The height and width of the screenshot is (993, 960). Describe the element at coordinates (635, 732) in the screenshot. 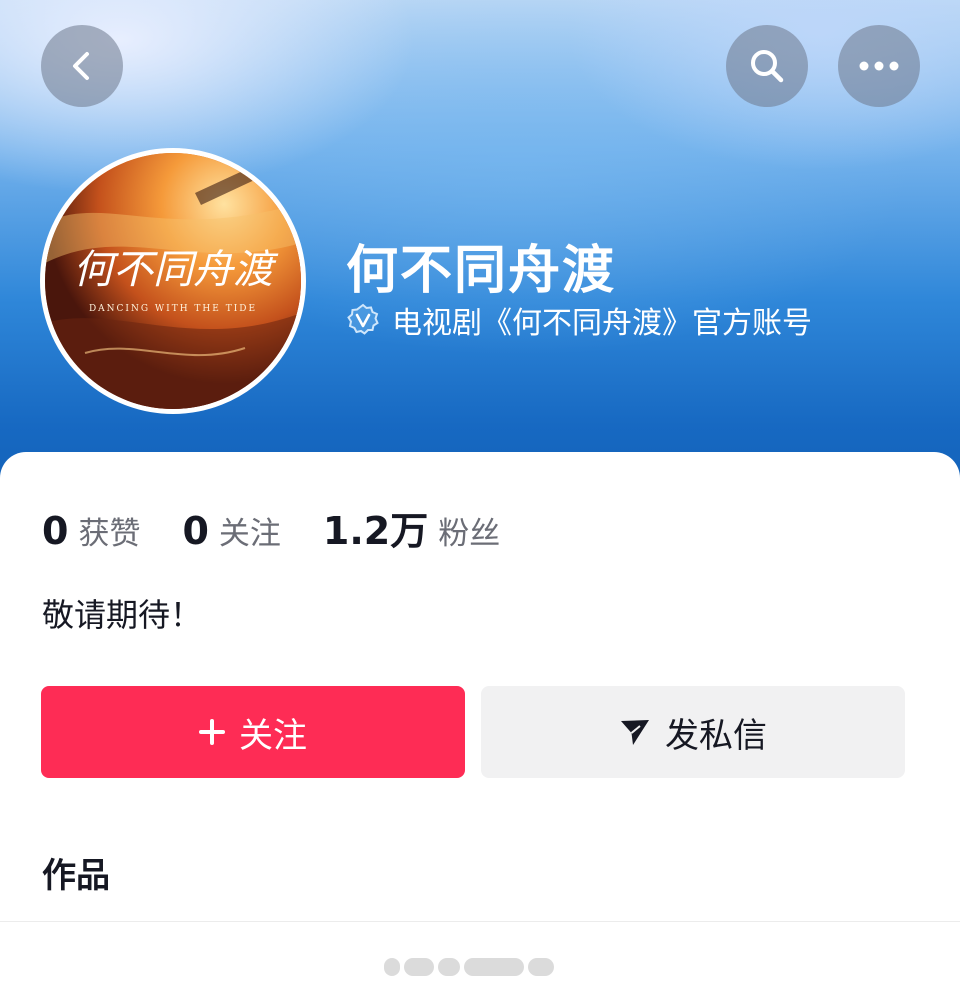

I see `send-icon` at that location.